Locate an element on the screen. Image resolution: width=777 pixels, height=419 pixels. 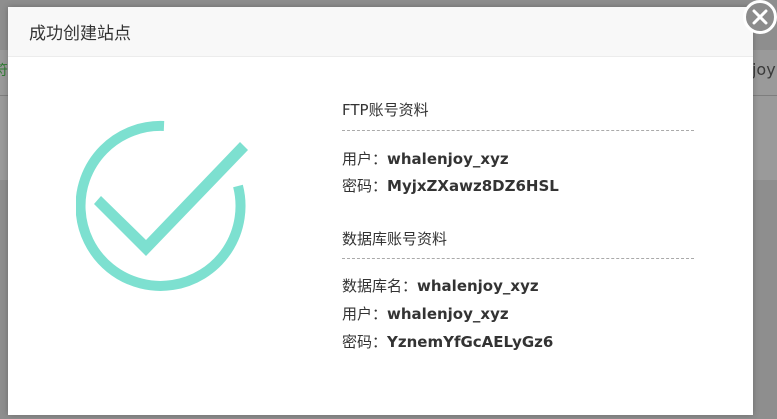
ftp-user-value: whalenjoy_xyz is located at coordinates (448, 159).